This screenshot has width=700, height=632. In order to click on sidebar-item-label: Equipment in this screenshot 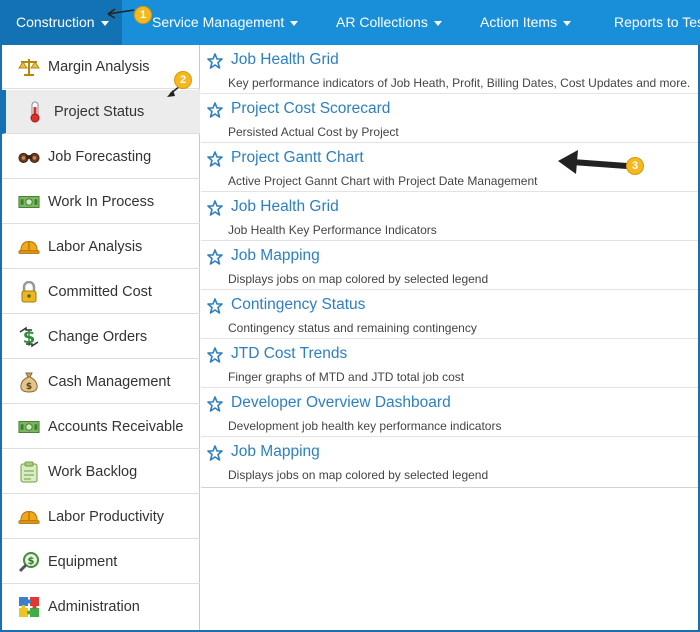, I will do `click(83, 561)`.